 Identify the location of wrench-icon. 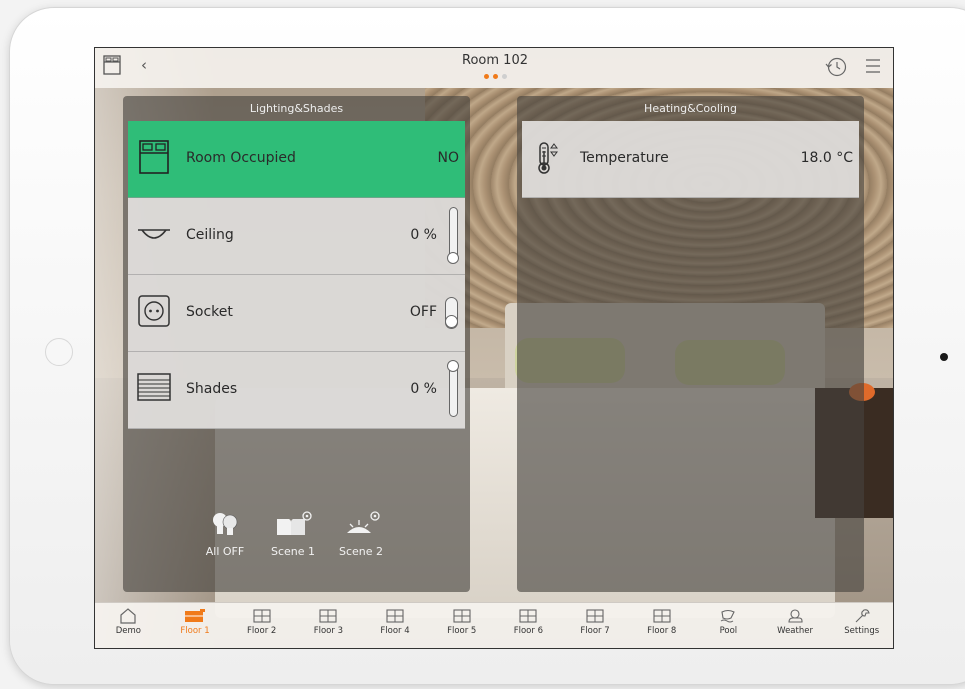
(860, 616).